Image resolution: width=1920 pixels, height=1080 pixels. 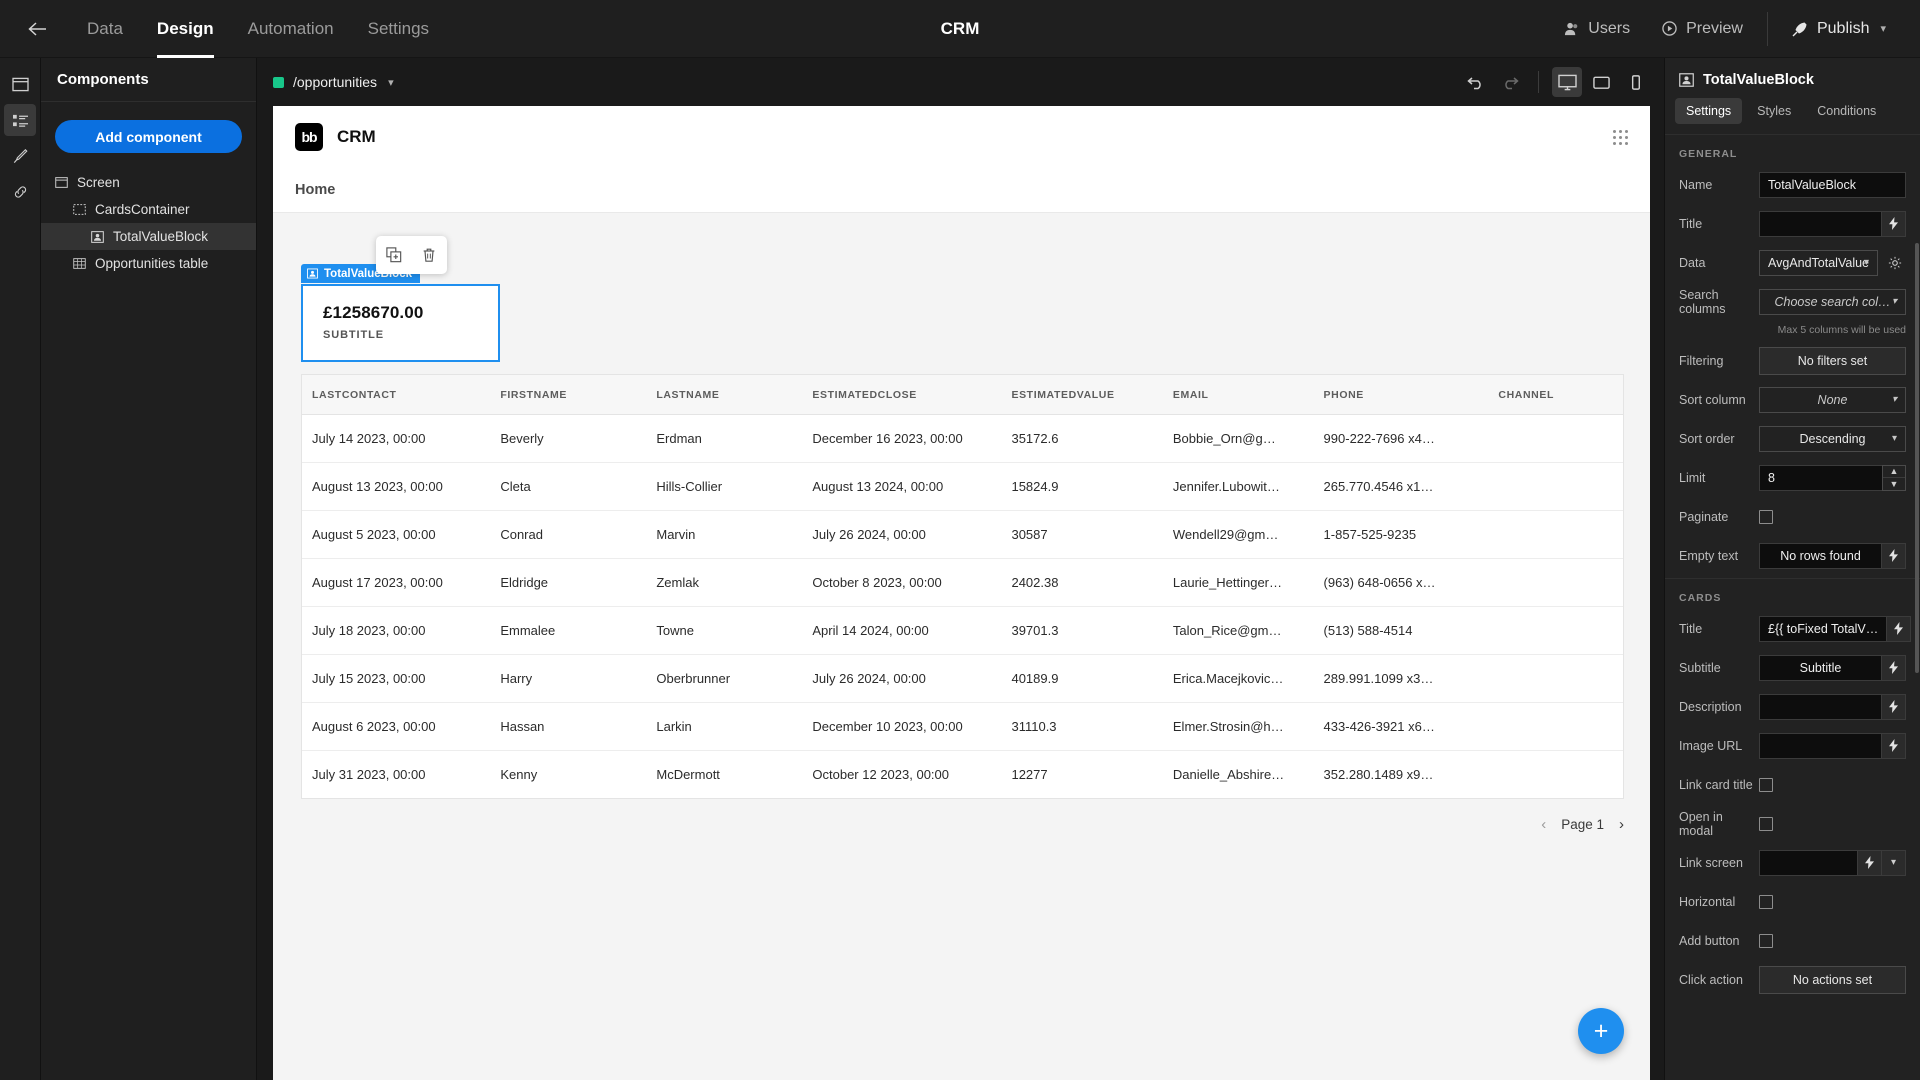 I want to click on tab-design: Design, so click(x=185, y=29).